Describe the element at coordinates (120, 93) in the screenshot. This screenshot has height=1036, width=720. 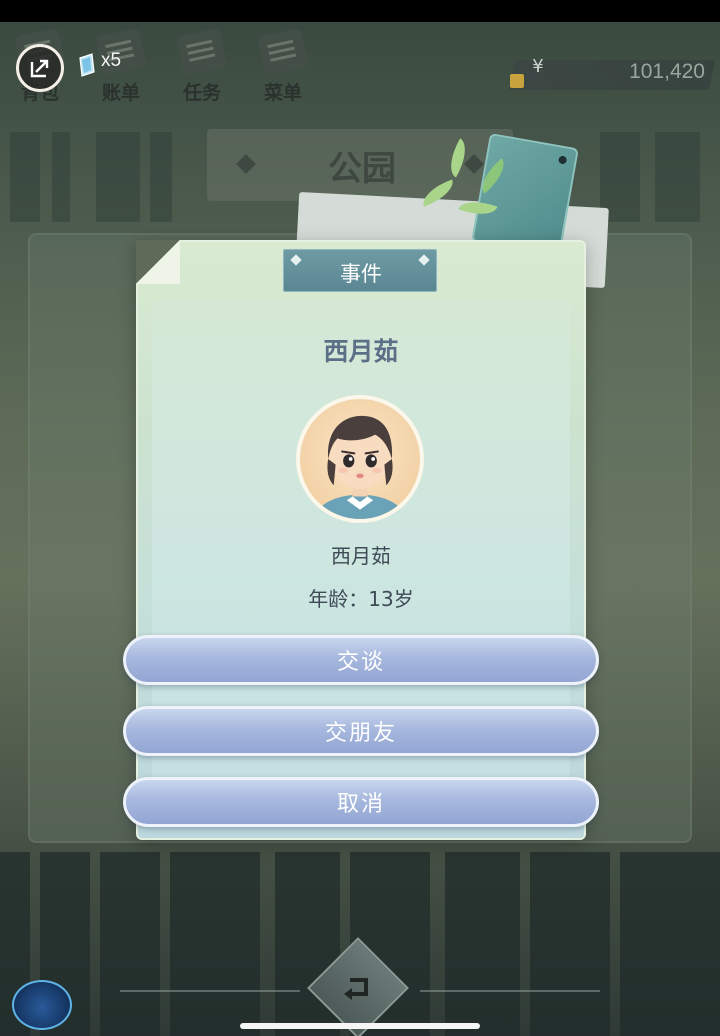
I see `nav-label-bill: 账单` at that location.